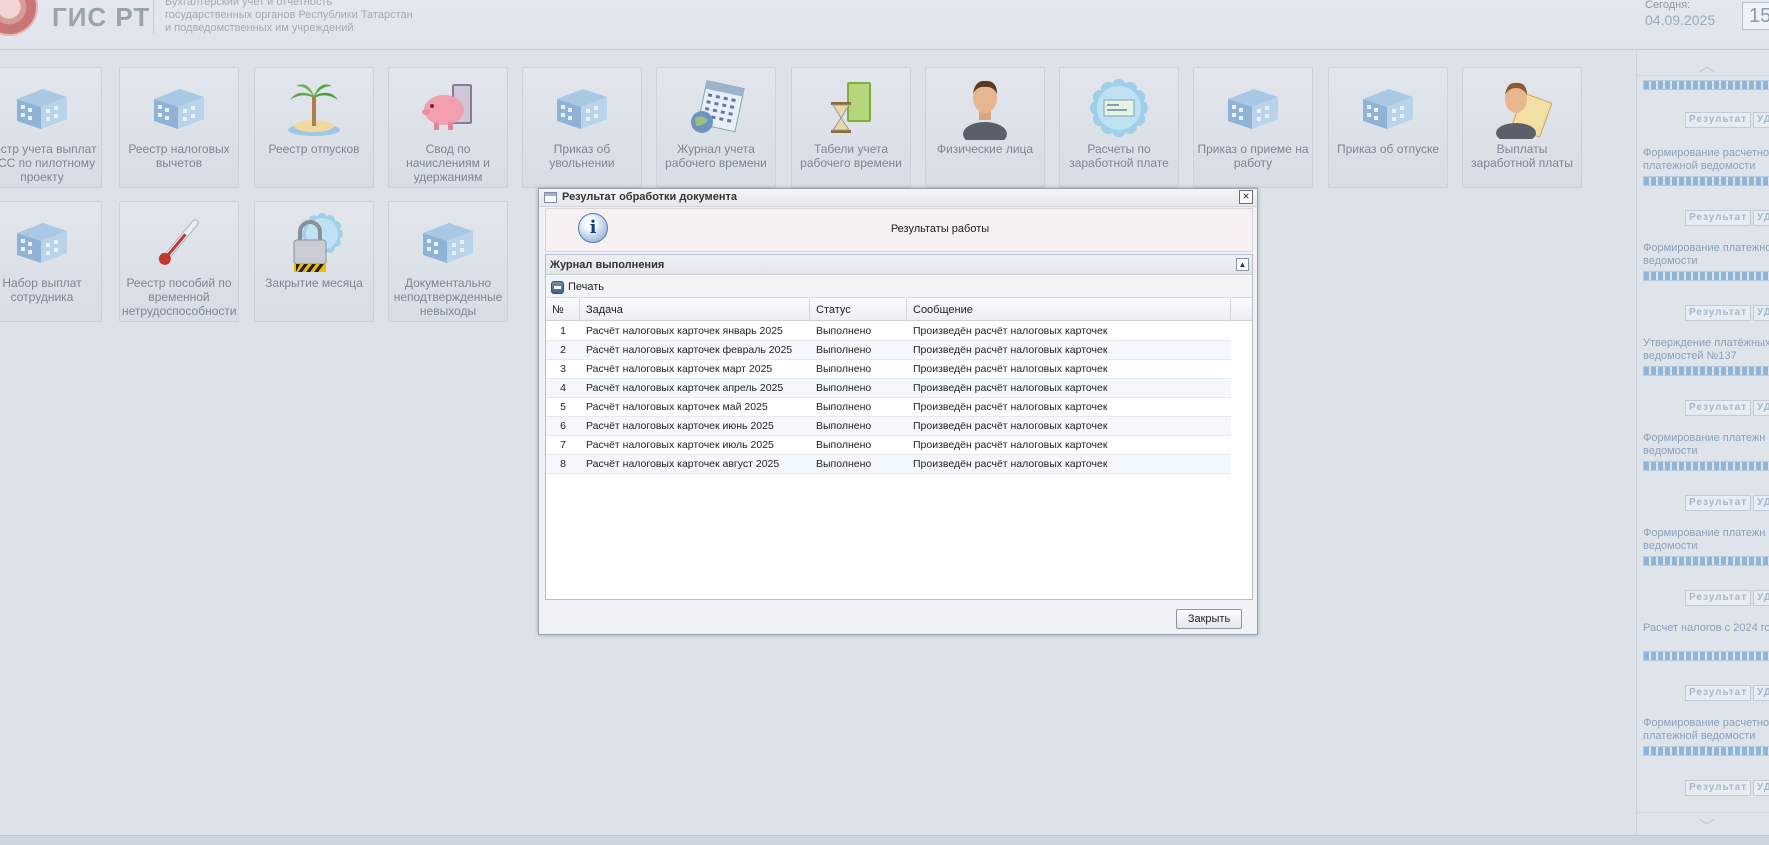  What do you see at coordinates (689, 350) in the screenshot?
I see `cell-task: Расчёт налоговых карточек февраль 2025` at bounding box center [689, 350].